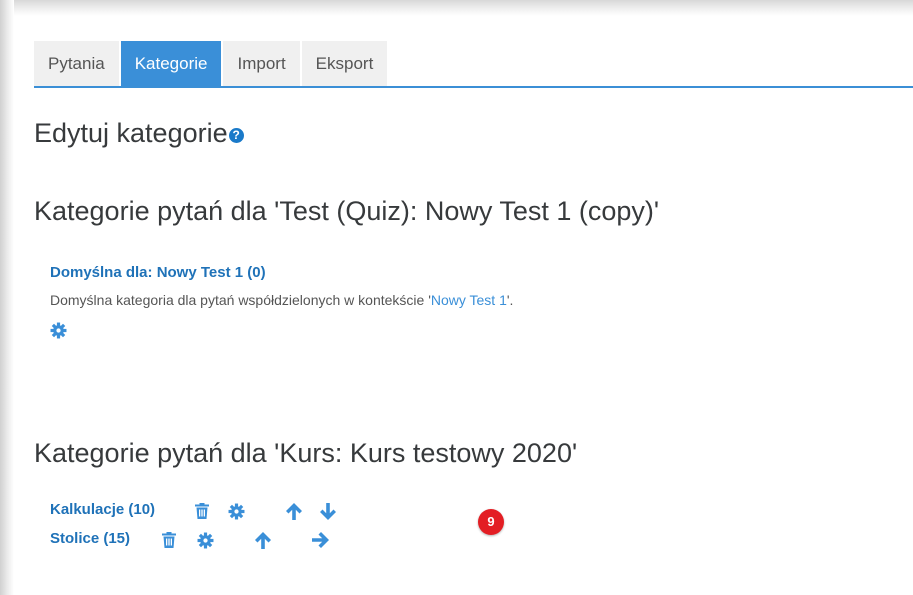 This screenshot has height=595, width=913. What do you see at coordinates (344, 63) in the screenshot?
I see `tab-eksport: Eksport` at bounding box center [344, 63].